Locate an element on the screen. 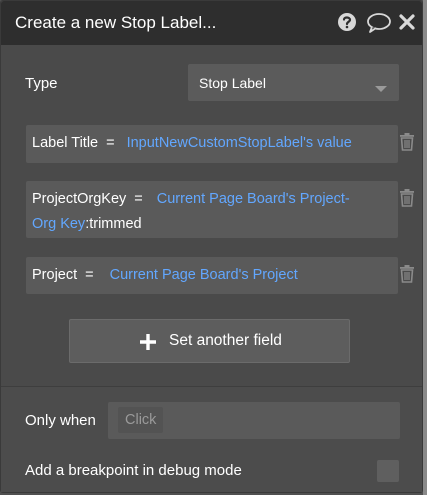 The width and height of the screenshot is (427, 495). field-value-expression: Current Page Board's Project- is located at coordinates (253, 199).